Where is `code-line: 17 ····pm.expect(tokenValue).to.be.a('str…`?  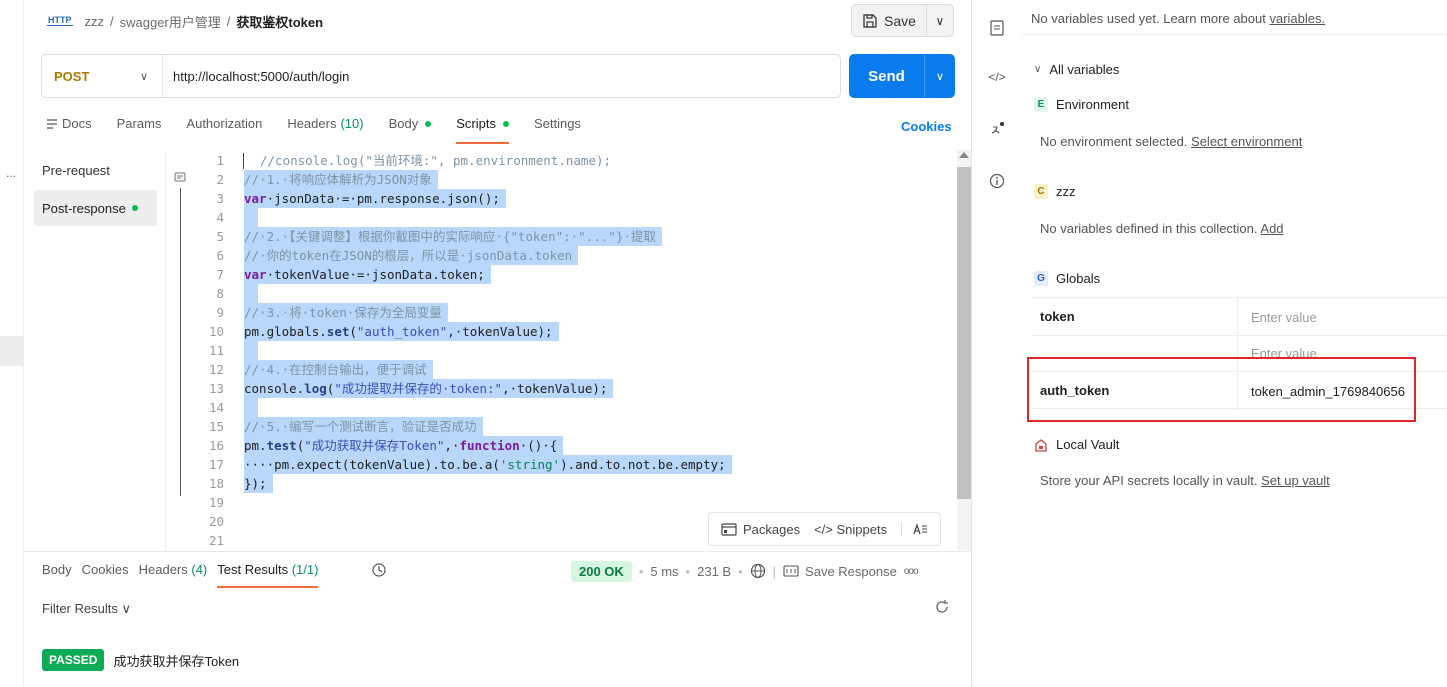
code-line: 17 ····pm.expect(tokenValue).to.be.a('str… is located at coordinates (562, 464).